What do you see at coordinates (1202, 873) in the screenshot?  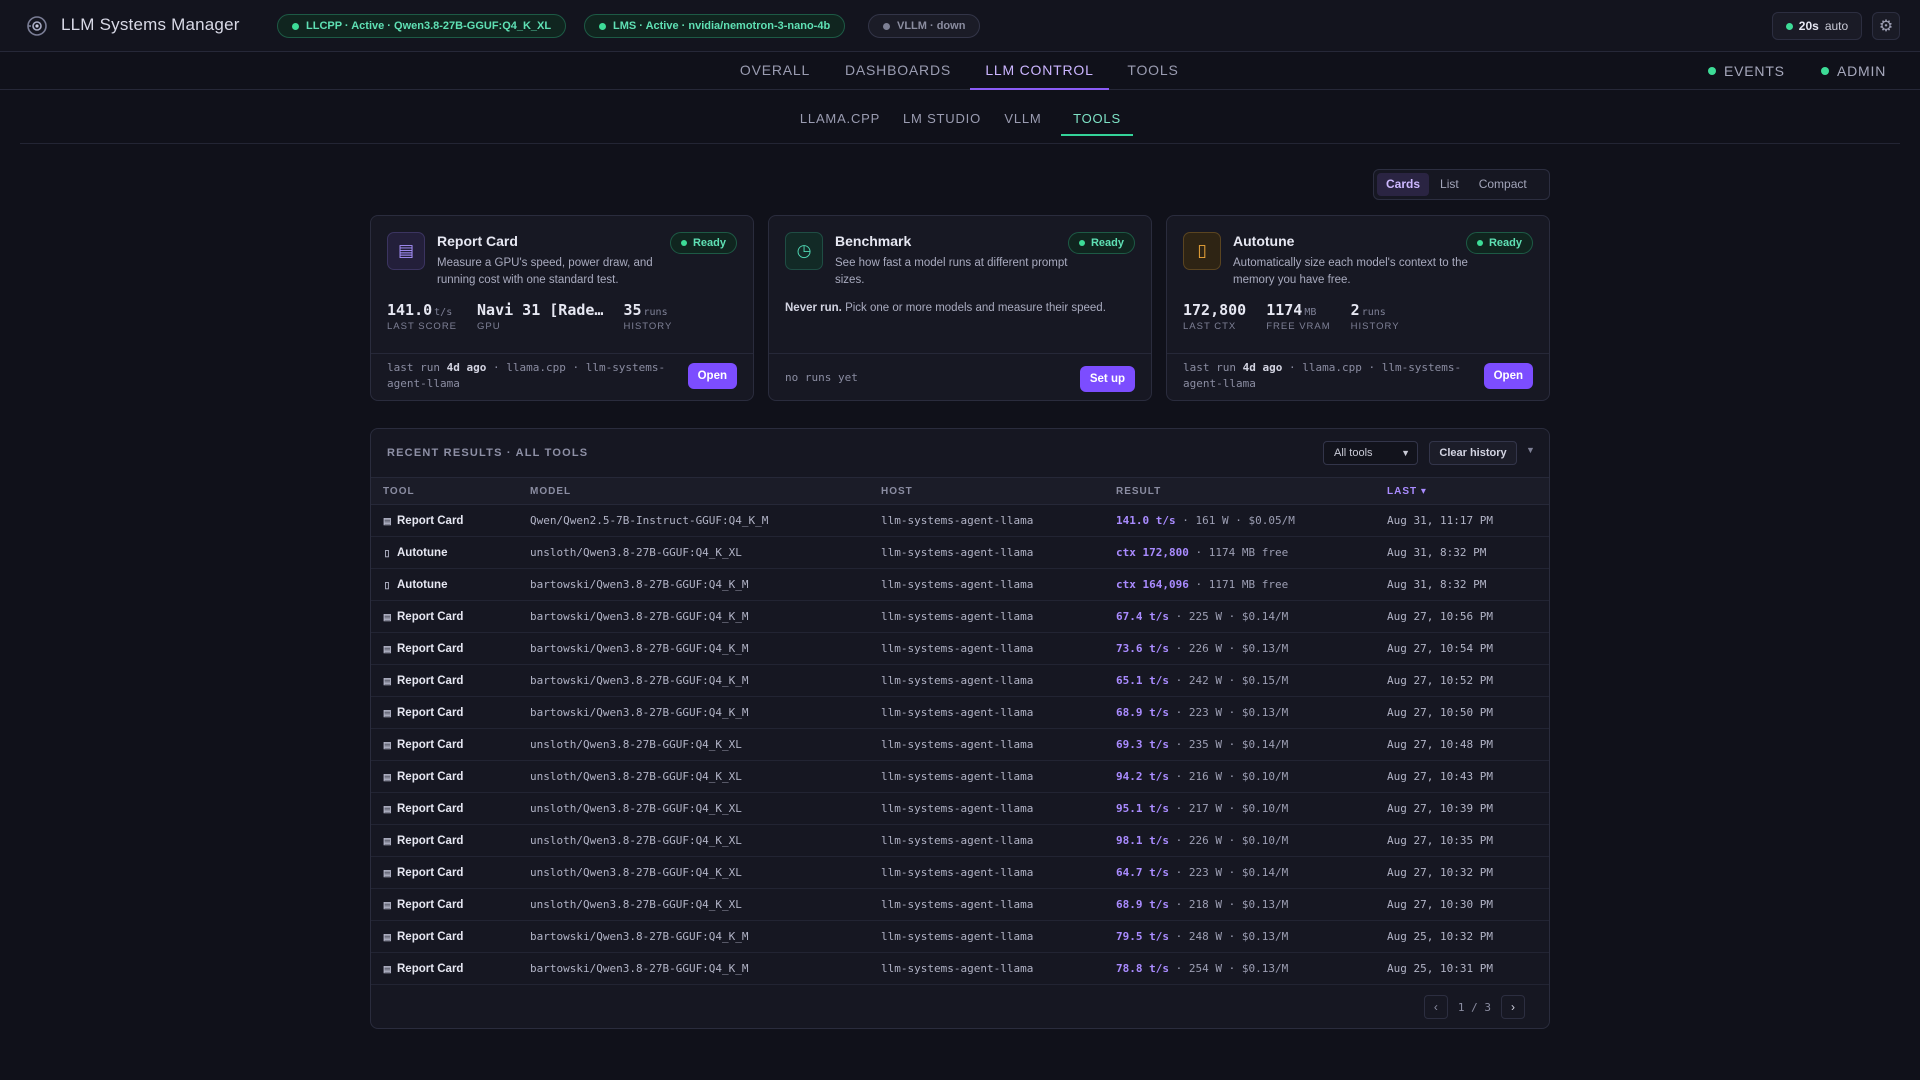 I see `cell-result: 64.7 t/s · 223 W · $0.14/M` at bounding box center [1202, 873].